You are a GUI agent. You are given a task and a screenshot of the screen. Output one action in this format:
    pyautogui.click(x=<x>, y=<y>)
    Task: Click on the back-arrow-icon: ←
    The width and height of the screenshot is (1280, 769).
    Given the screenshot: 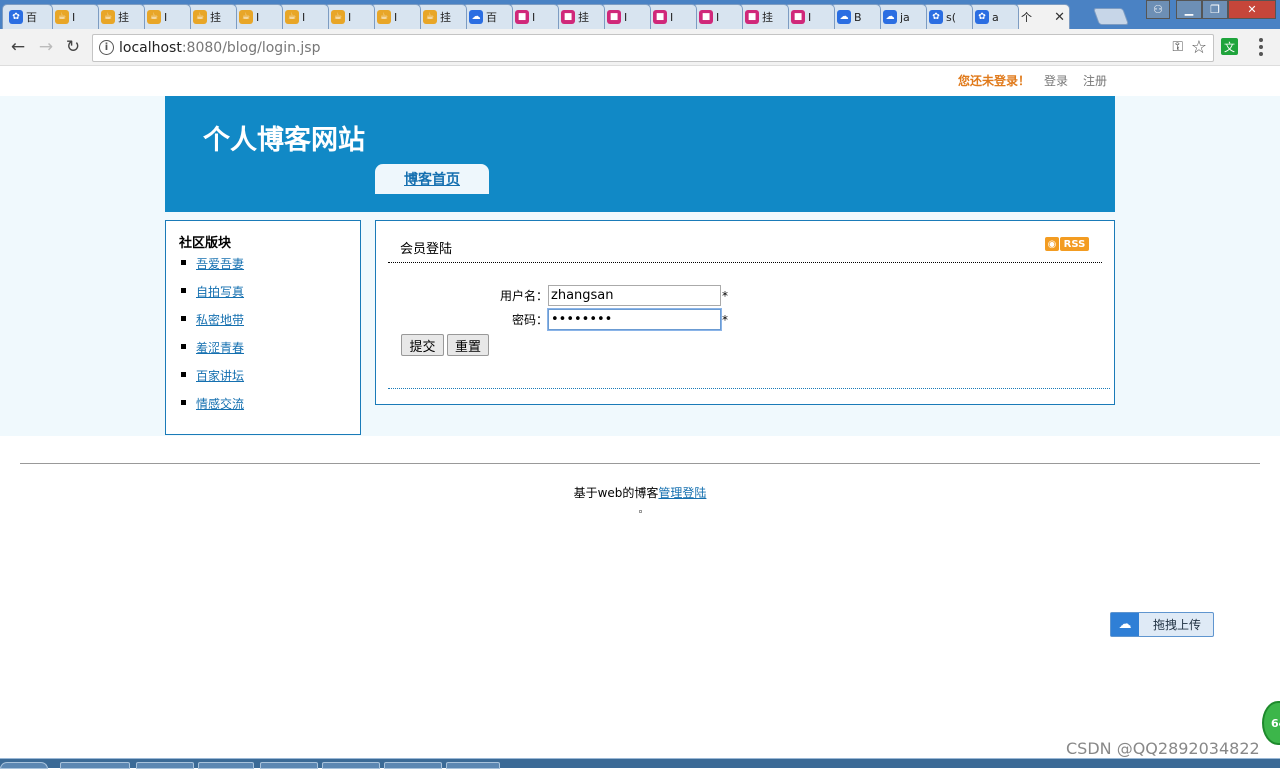 What is the action you would take?
    pyautogui.click(x=18, y=47)
    